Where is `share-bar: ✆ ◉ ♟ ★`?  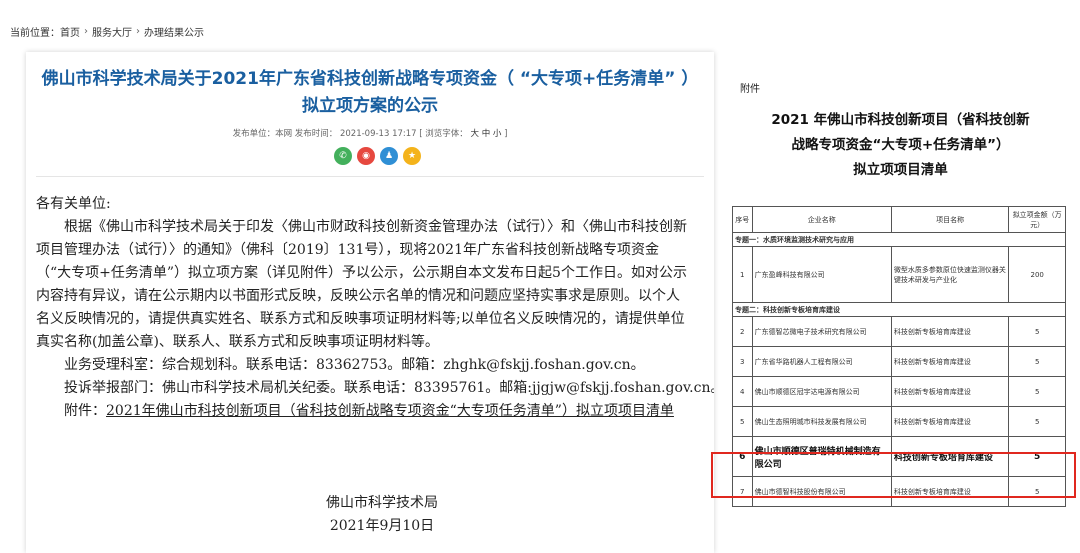
share-bar: ✆ ◉ ♟ ★ is located at coordinates (377, 156).